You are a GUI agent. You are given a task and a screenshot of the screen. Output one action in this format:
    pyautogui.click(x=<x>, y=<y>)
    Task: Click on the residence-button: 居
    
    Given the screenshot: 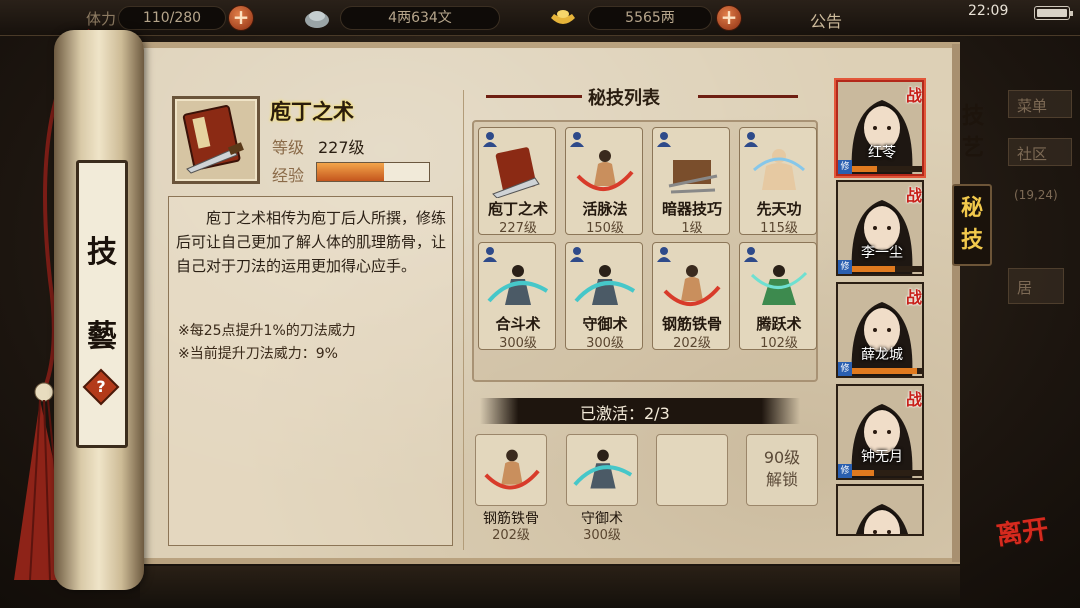 What is the action you would take?
    pyautogui.click(x=1036, y=286)
    